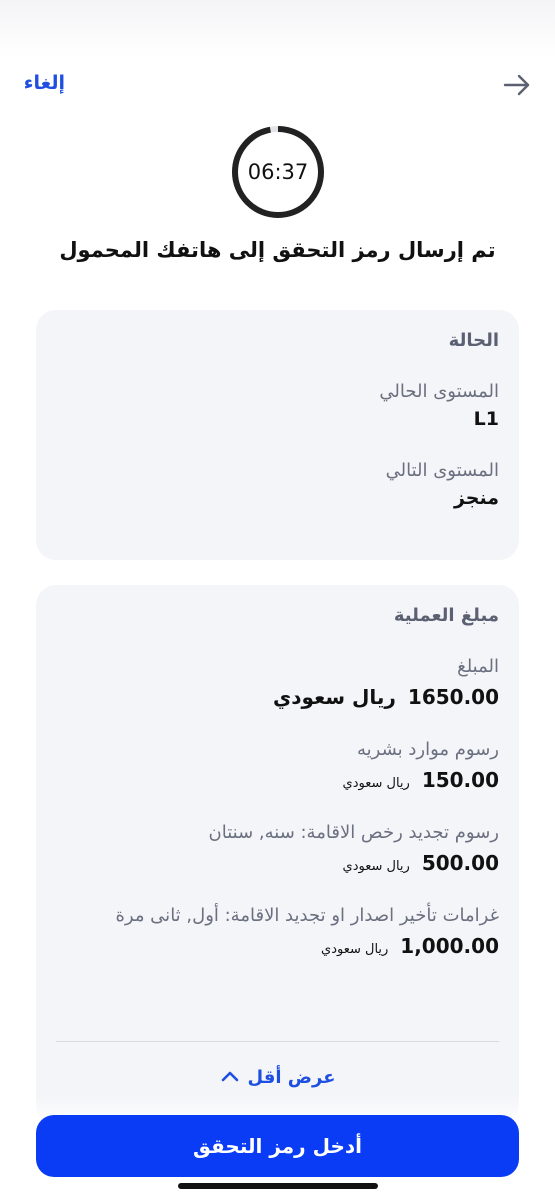 The height and width of the screenshot is (1200, 555). What do you see at coordinates (277, 250) in the screenshot?
I see `otp-sent-message: تم إرسال رمز التحقق إلى هاتفك المحمول` at bounding box center [277, 250].